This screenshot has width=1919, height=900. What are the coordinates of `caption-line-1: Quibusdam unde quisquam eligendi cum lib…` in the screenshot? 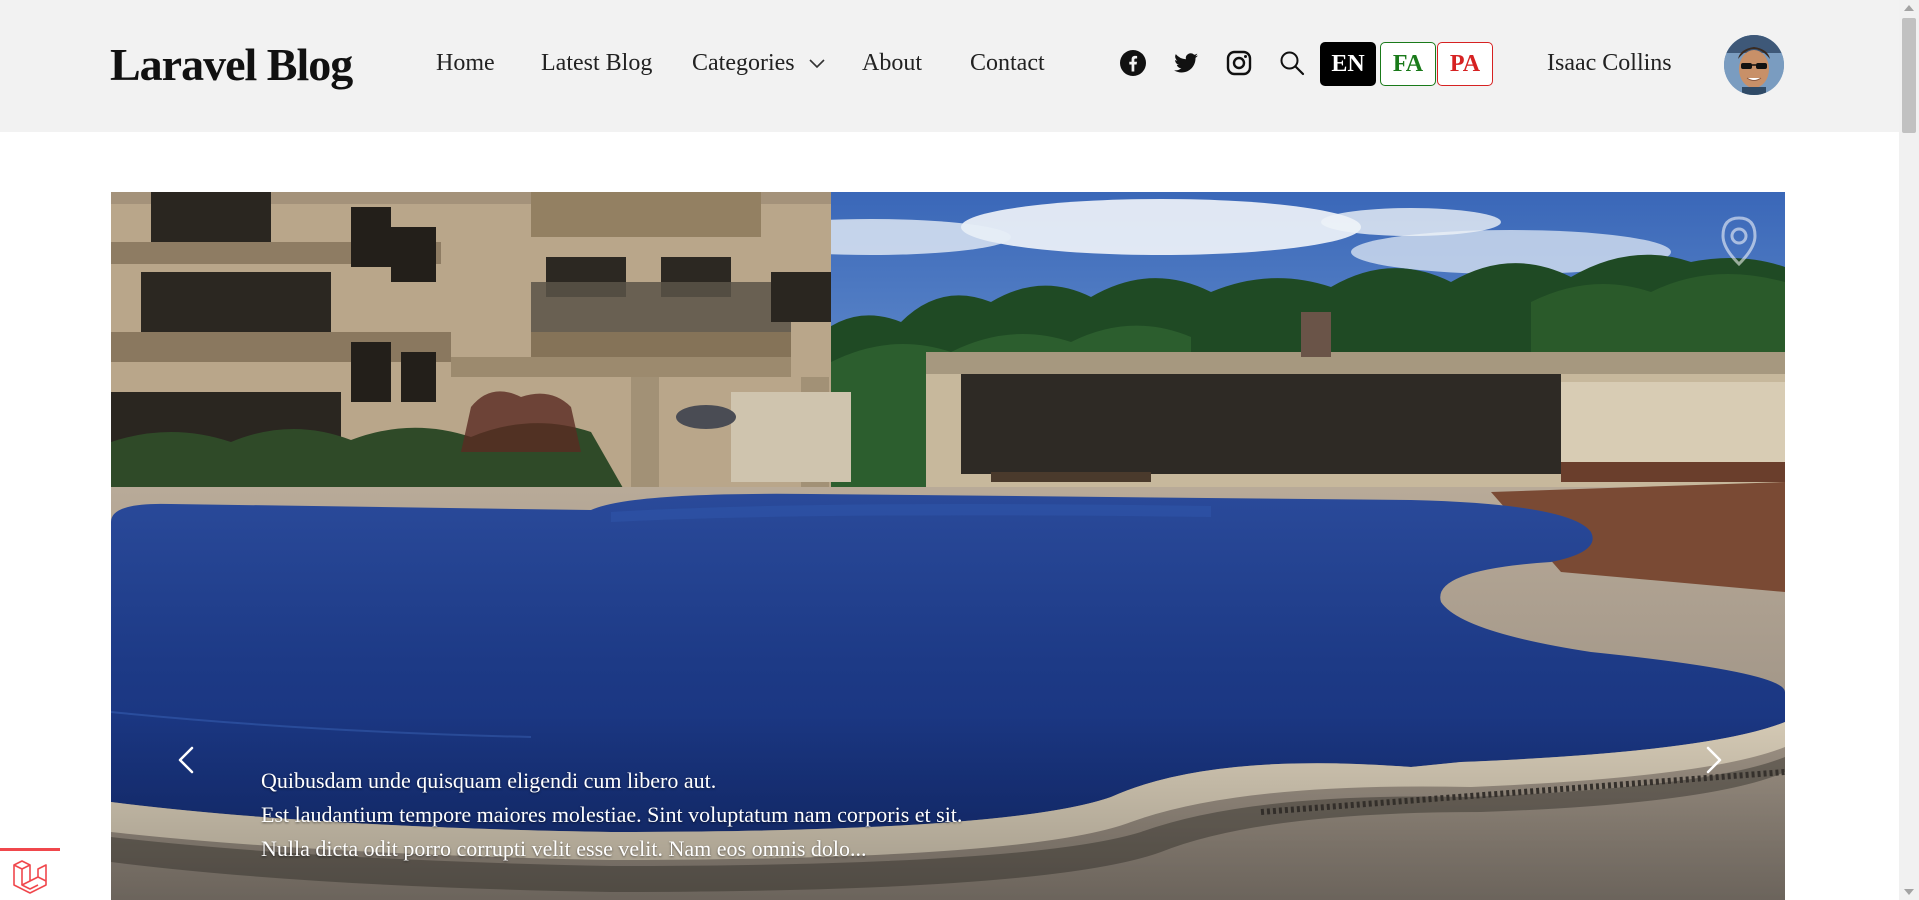 It's located at (489, 780).